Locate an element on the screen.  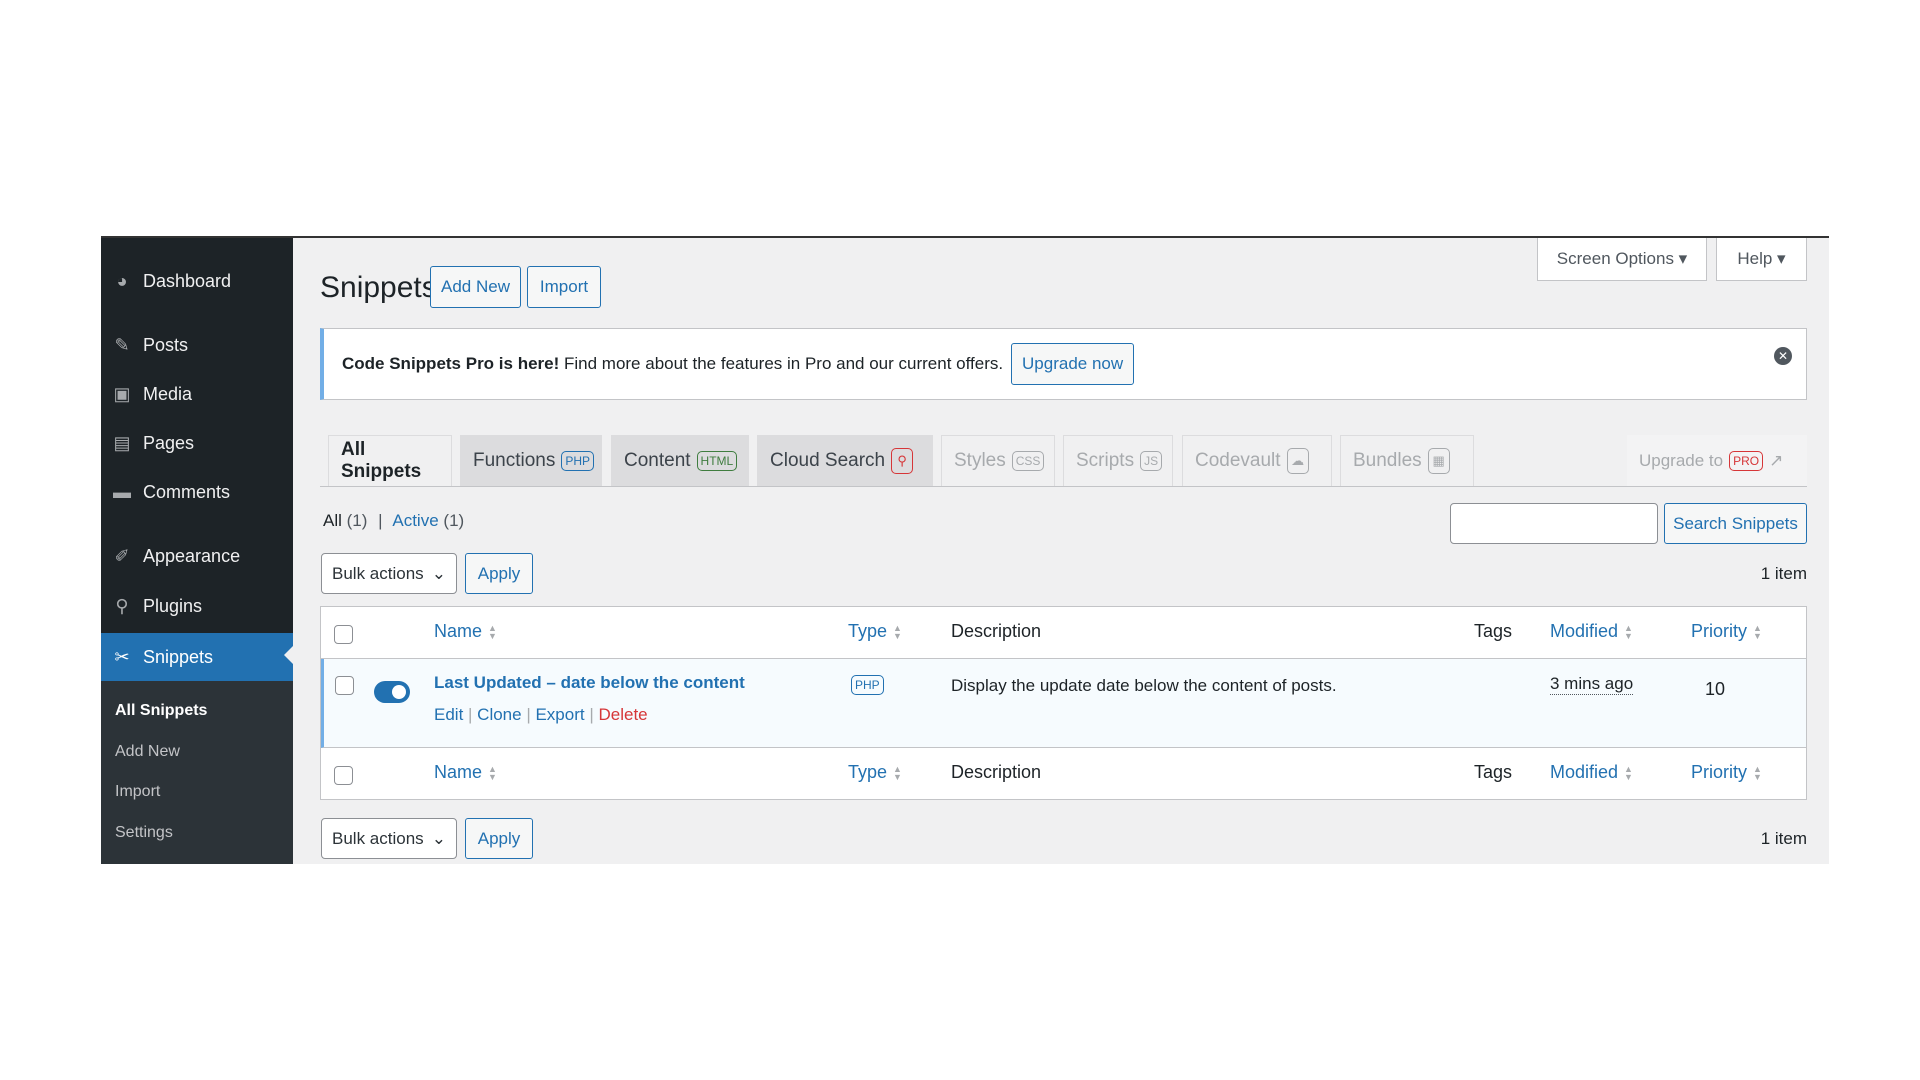
sidebar-item-media: ▣ Media is located at coordinates (197, 394).